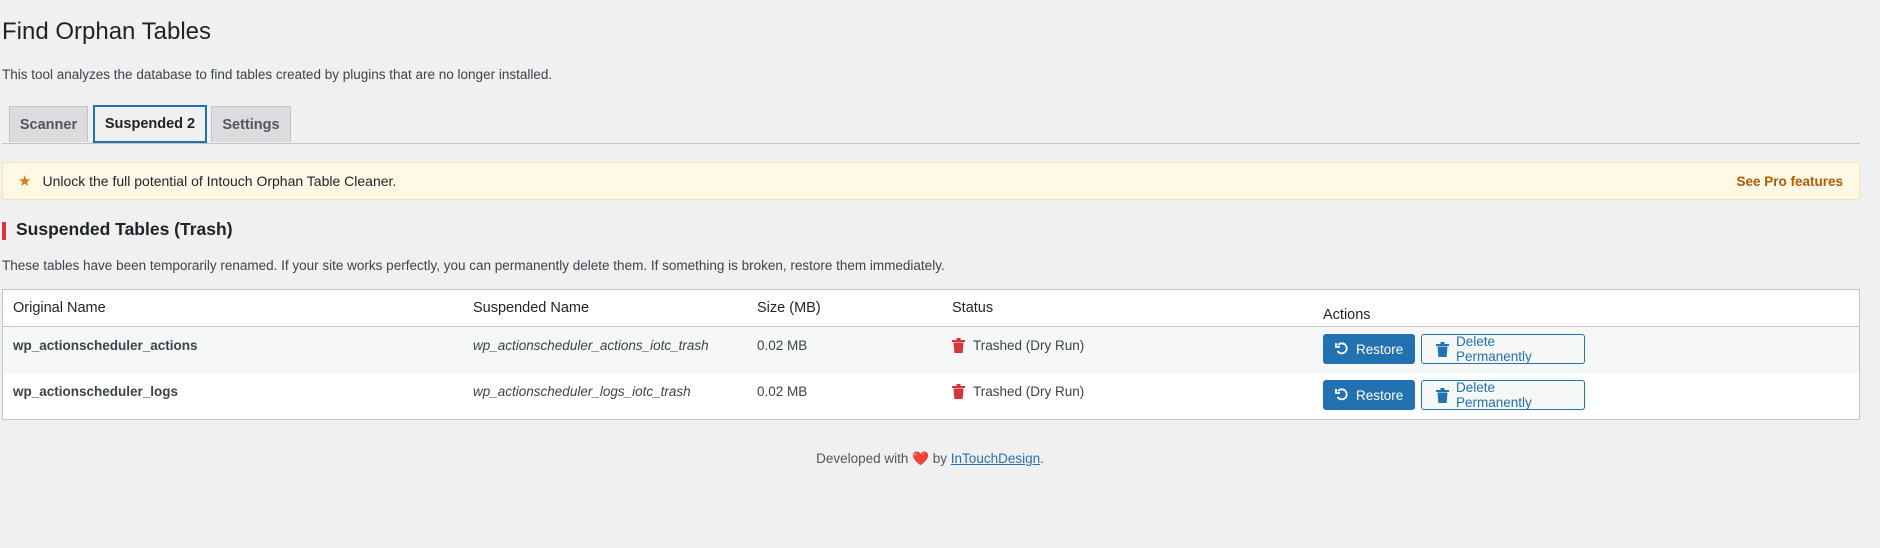 The height and width of the screenshot is (548, 1880). Describe the element at coordinates (591, 345) in the screenshot. I see `suspended-name-cell: wp_actionscheduler_actions_iotc_trash` at that location.